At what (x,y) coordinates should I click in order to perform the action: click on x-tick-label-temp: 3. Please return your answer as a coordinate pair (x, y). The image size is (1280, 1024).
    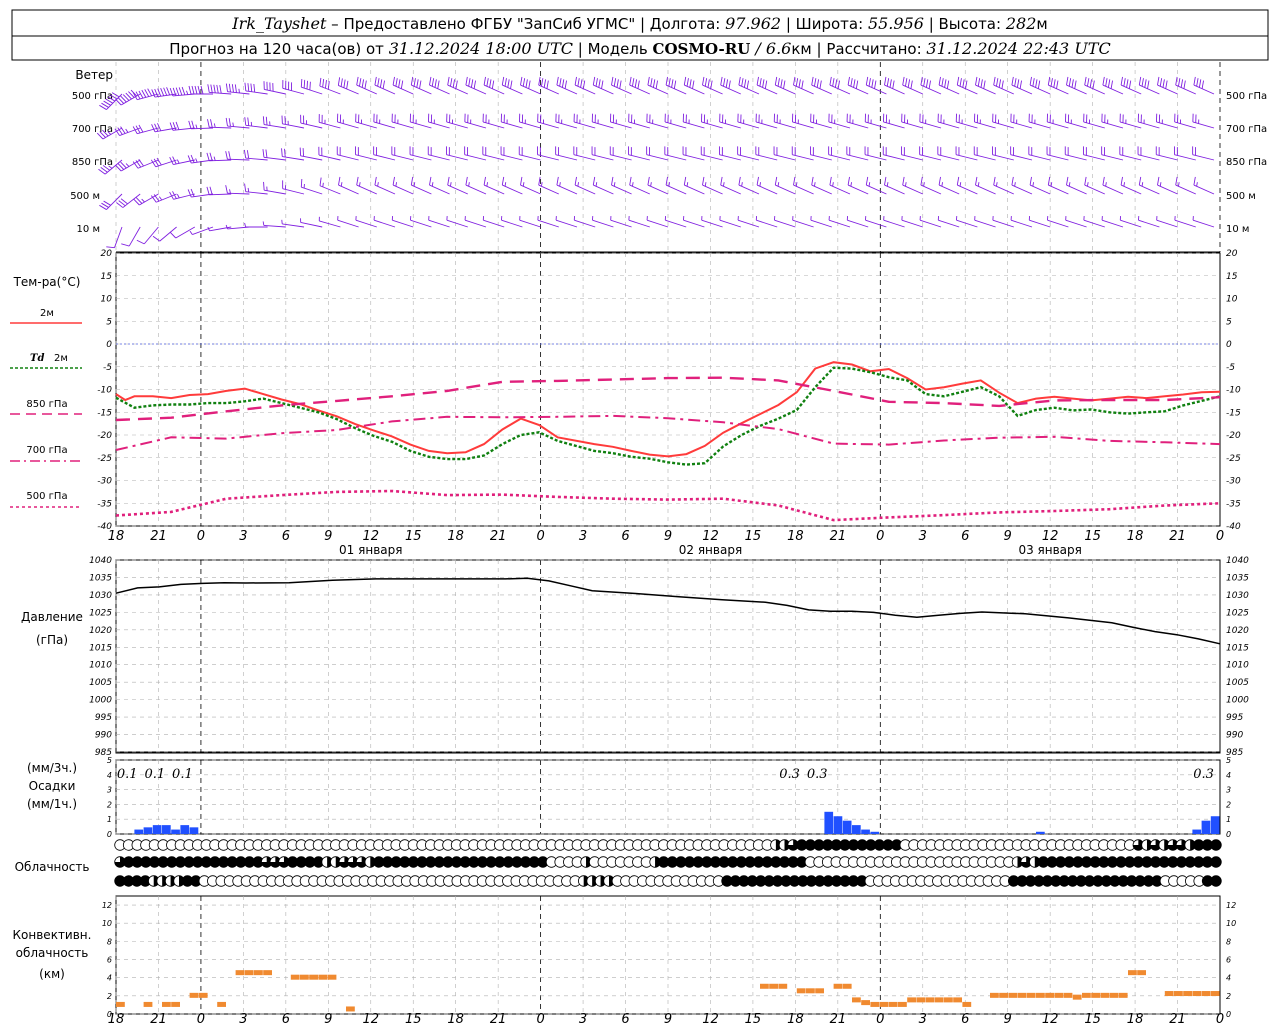
    Looking at the image, I should click on (923, 536).